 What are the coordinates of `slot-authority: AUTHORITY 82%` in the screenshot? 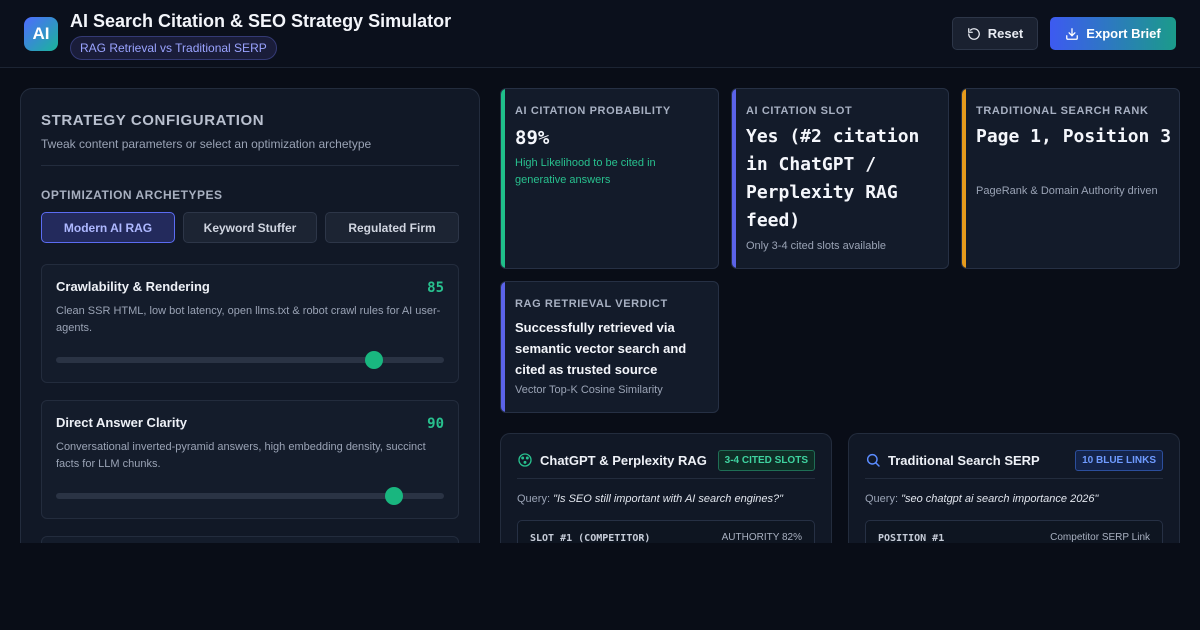 It's located at (761, 537).